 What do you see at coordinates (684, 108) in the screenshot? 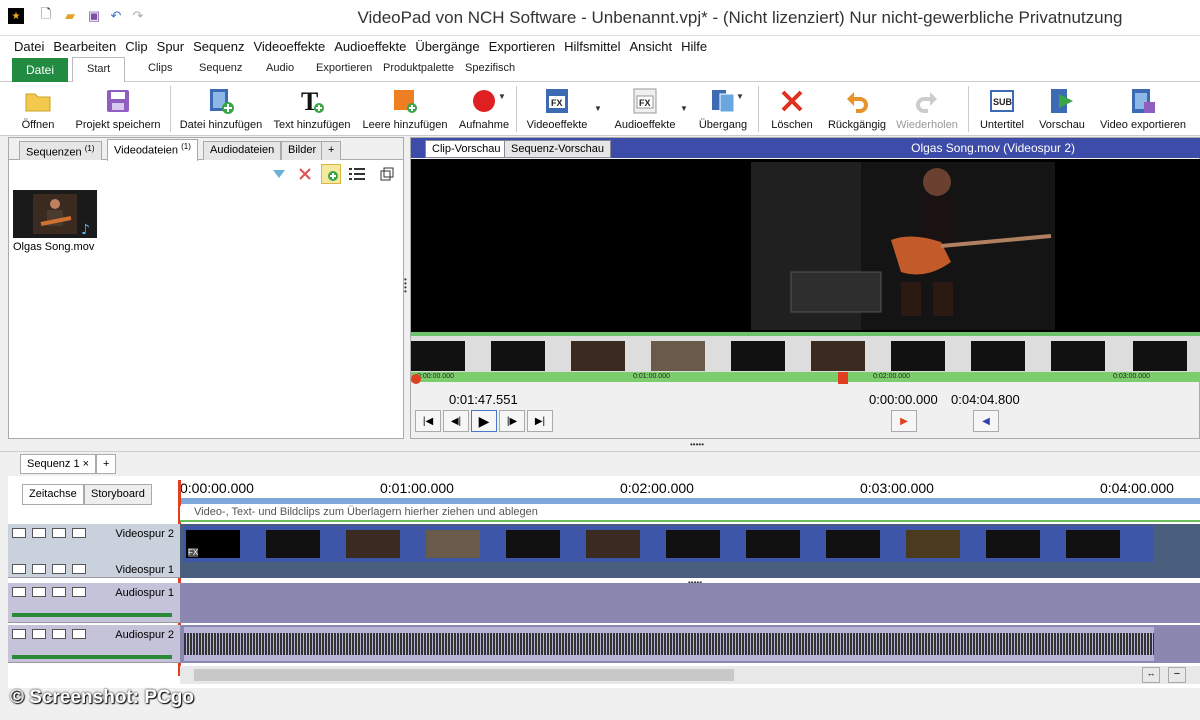
I see `audio-effects-dropdown-icon: ▼` at bounding box center [684, 108].